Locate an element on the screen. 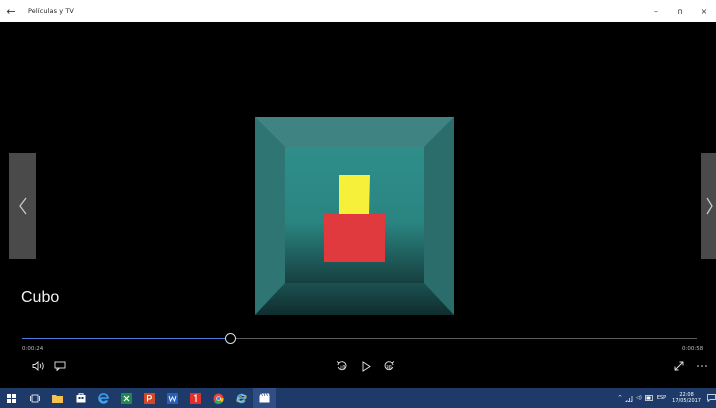 Image resolution: width=716 pixels, height=408 pixels. chrome-icon is located at coordinates (218, 398).